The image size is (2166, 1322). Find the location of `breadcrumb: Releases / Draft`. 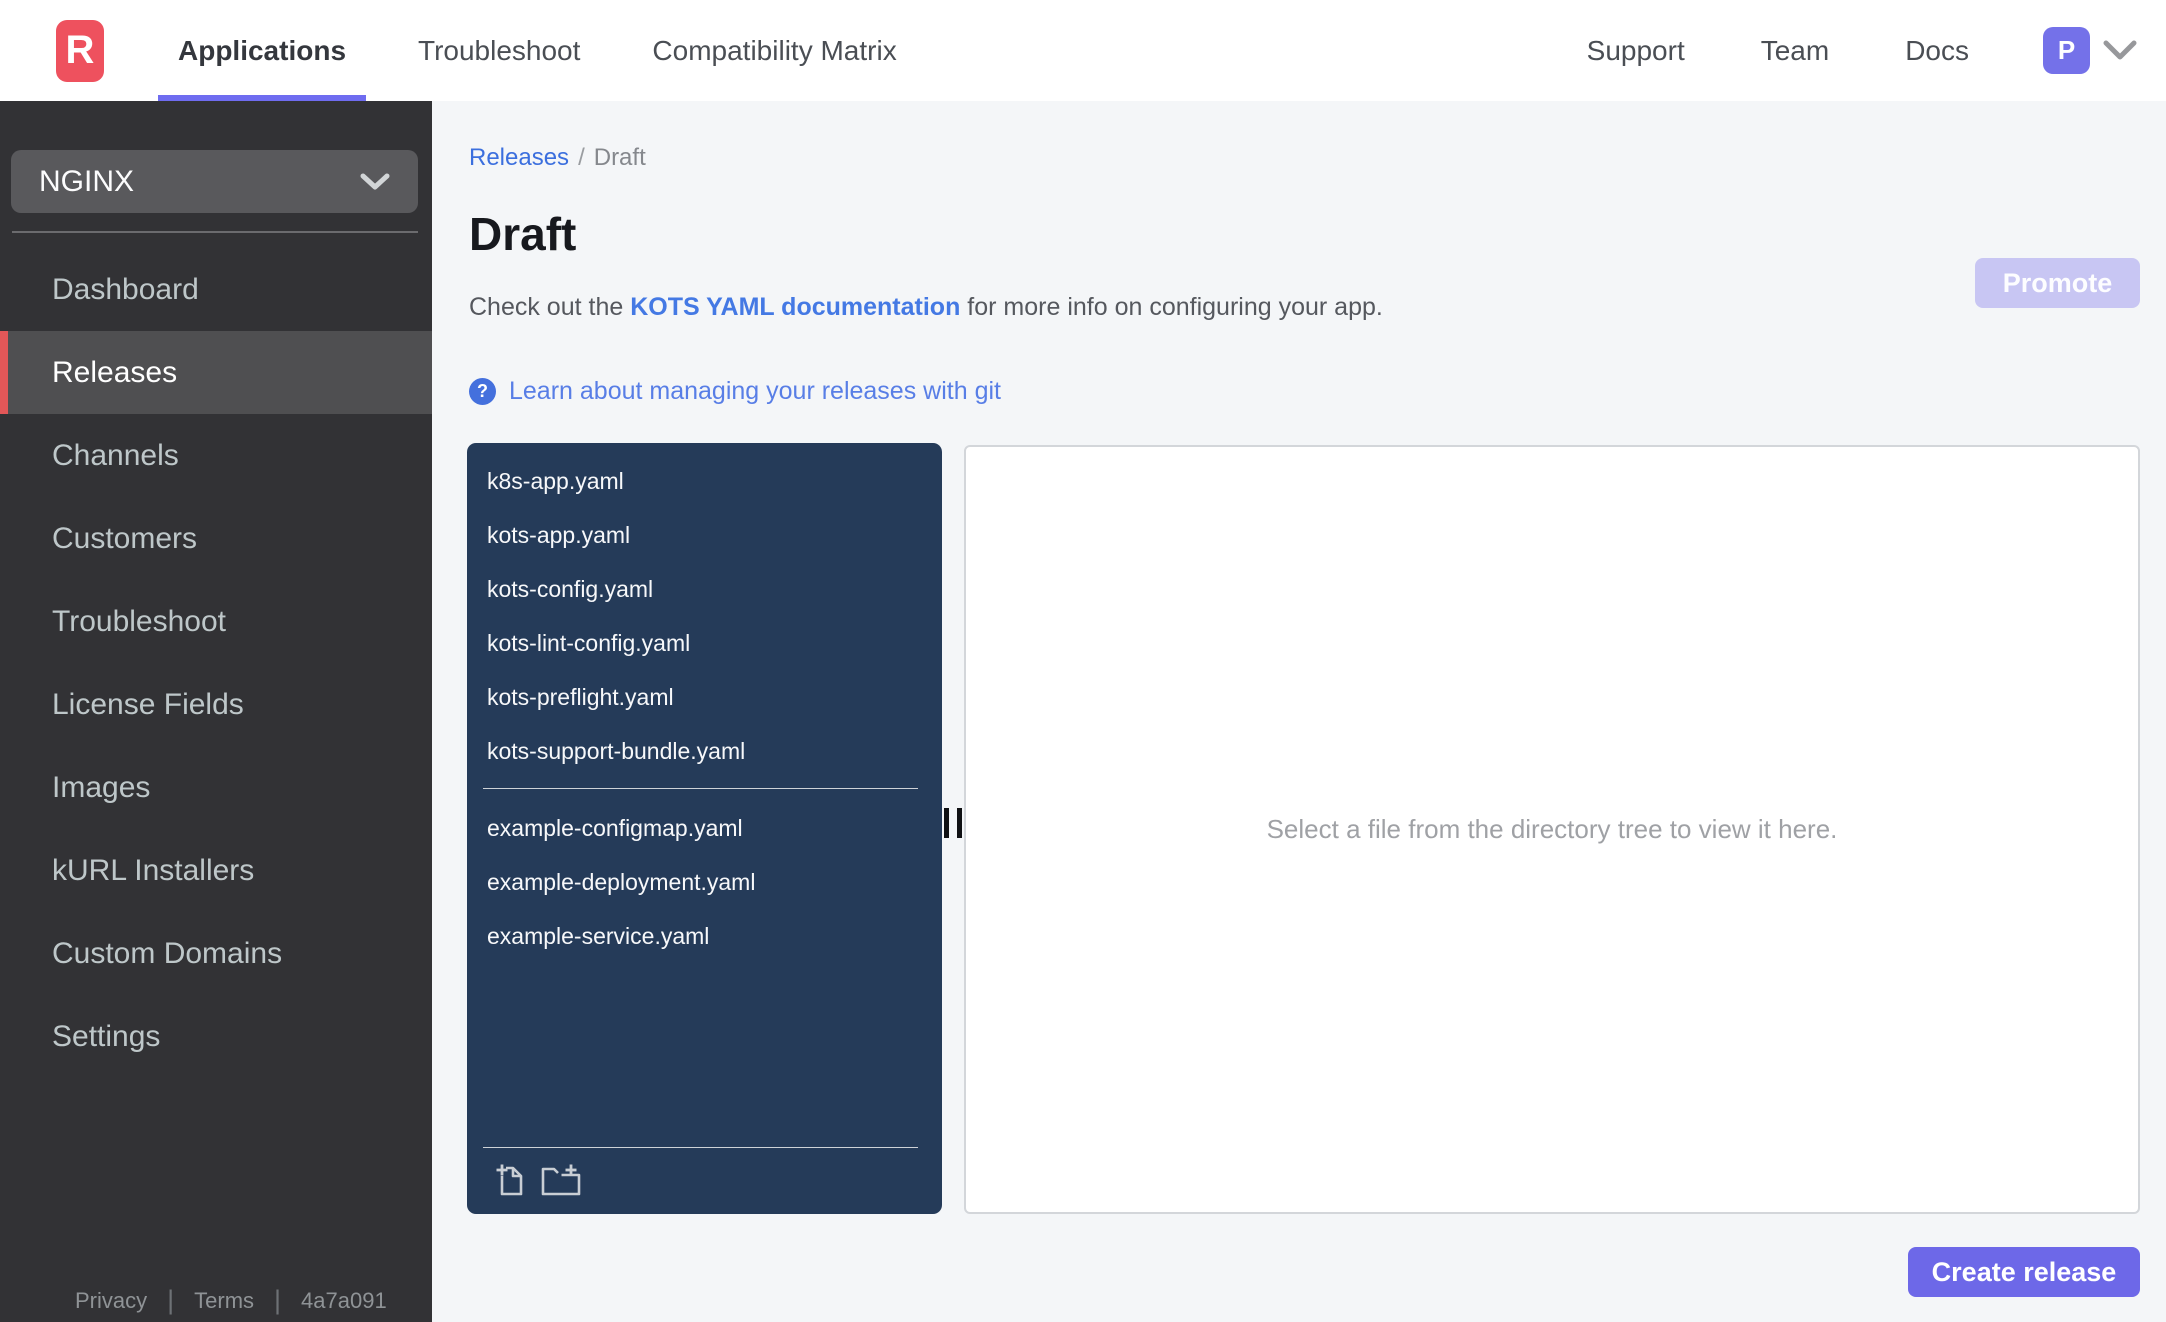

breadcrumb: Releases / Draft is located at coordinates (557, 158).